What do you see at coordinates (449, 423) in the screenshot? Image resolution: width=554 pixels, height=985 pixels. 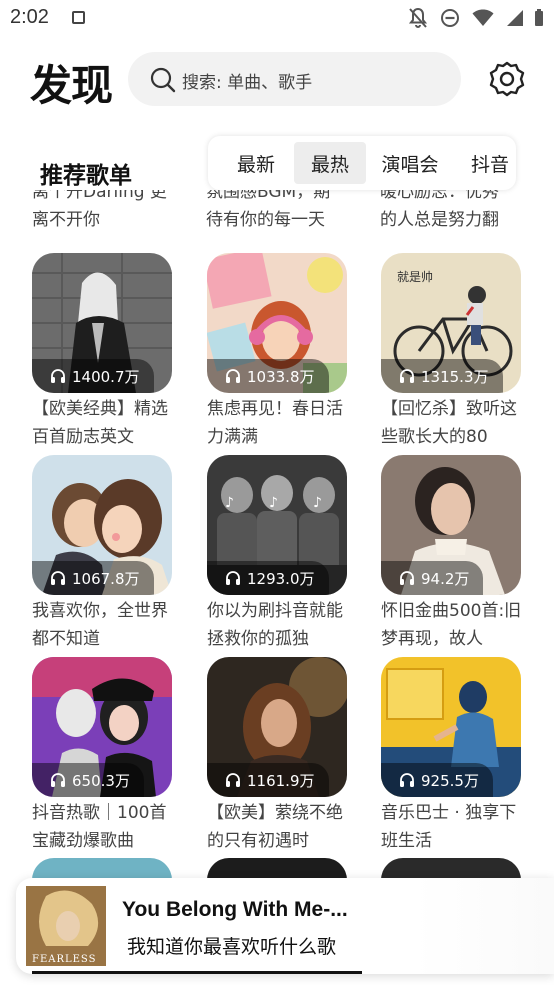 I see `playlist-title: 【回忆杀】致听这些歌长大的80` at bounding box center [449, 423].